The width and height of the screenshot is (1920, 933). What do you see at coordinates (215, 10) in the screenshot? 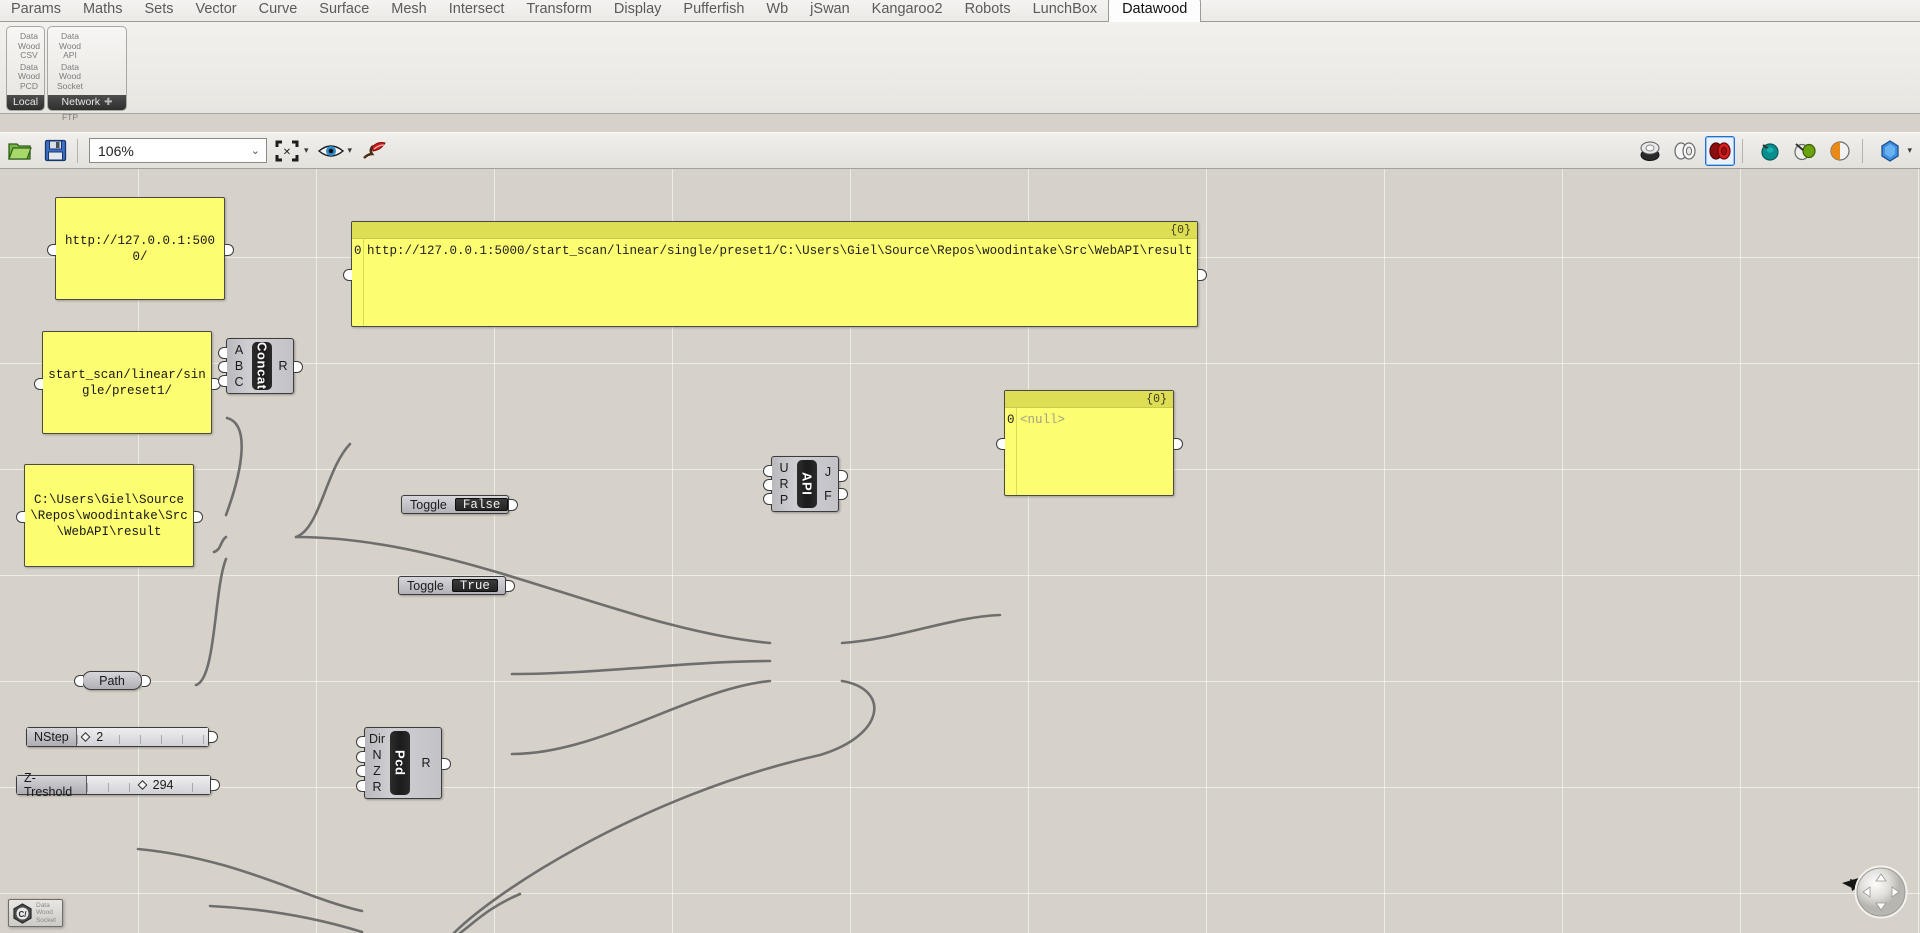
I see `menu-tab-vector: Vector` at bounding box center [215, 10].